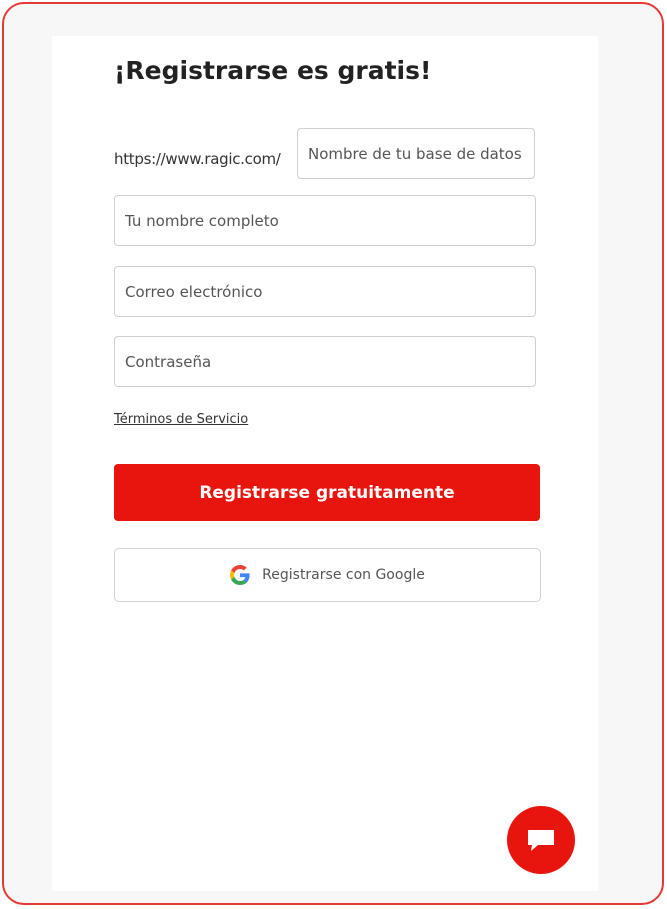 This screenshot has height=909, width=667. I want to click on page-title: ¡Registrarse es gratis!, so click(273, 70).